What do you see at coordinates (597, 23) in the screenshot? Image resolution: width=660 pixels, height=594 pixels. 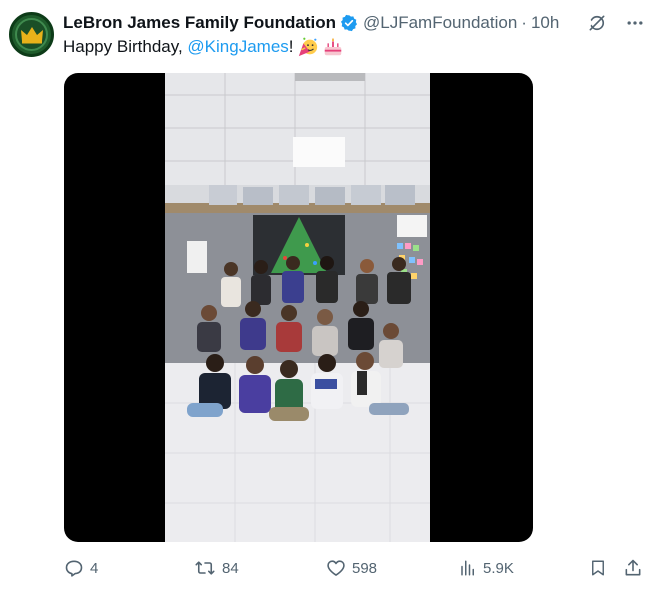 I see `grok-icon` at bounding box center [597, 23].